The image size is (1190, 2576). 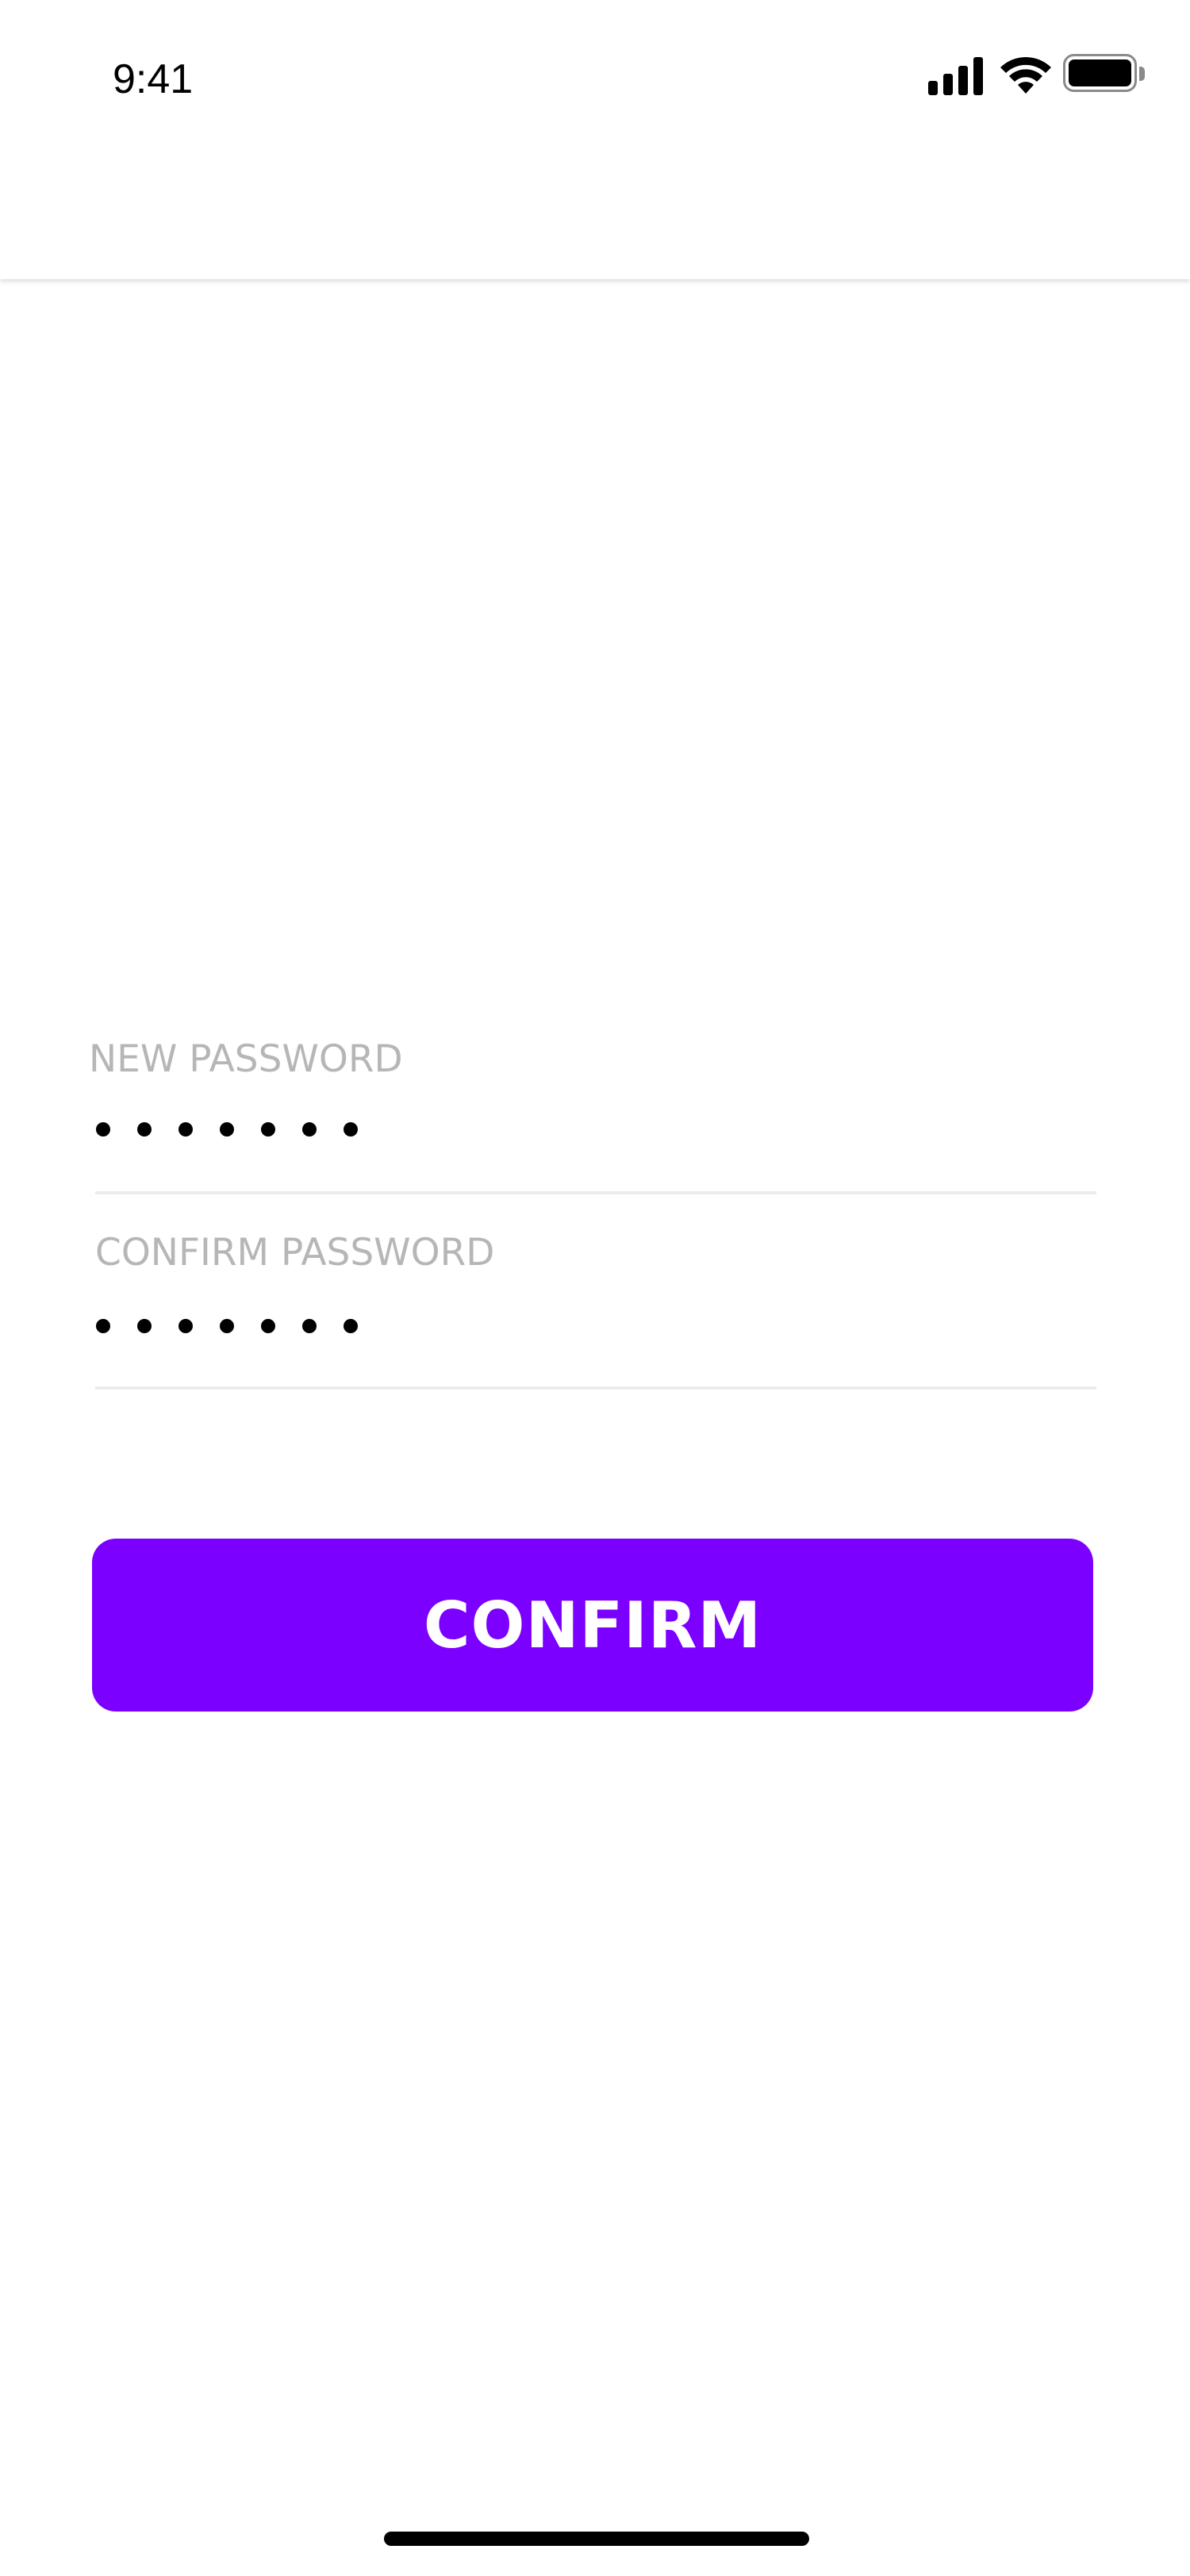 I want to click on cellular-signal-icon, so click(x=955, y=76).